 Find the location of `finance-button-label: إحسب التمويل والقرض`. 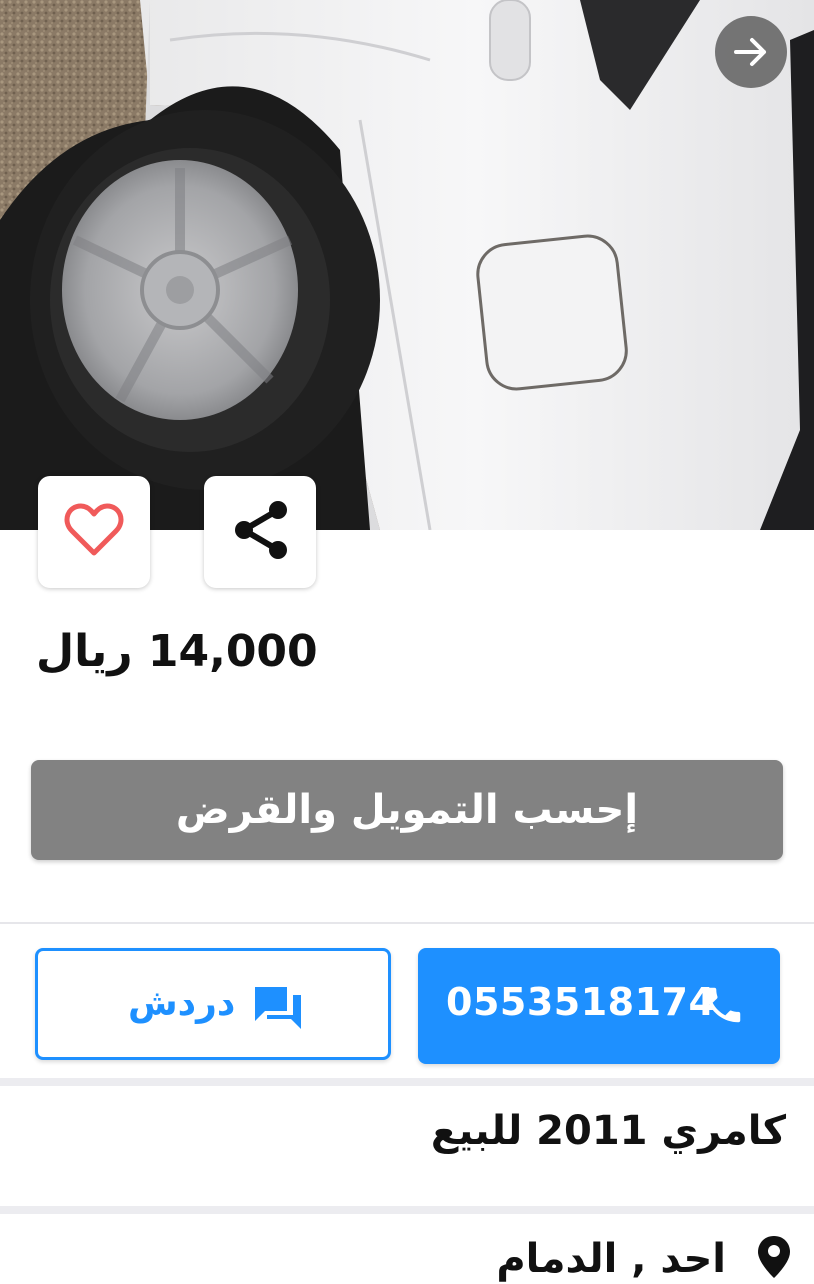

finance-button-label: إحسب التمويل والقرض is located at coordinates (407, 810).